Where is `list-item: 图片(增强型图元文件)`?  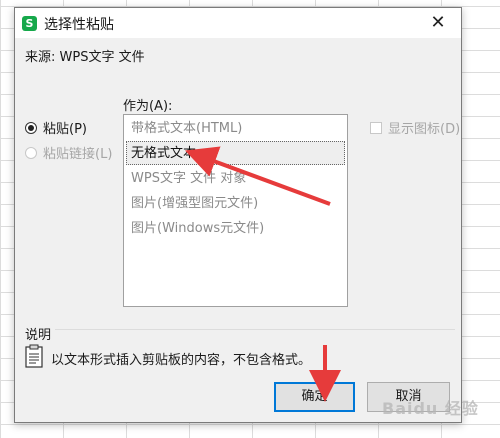 list-item: 图片(增强型图元文件) is located at coordinates (235, 203).